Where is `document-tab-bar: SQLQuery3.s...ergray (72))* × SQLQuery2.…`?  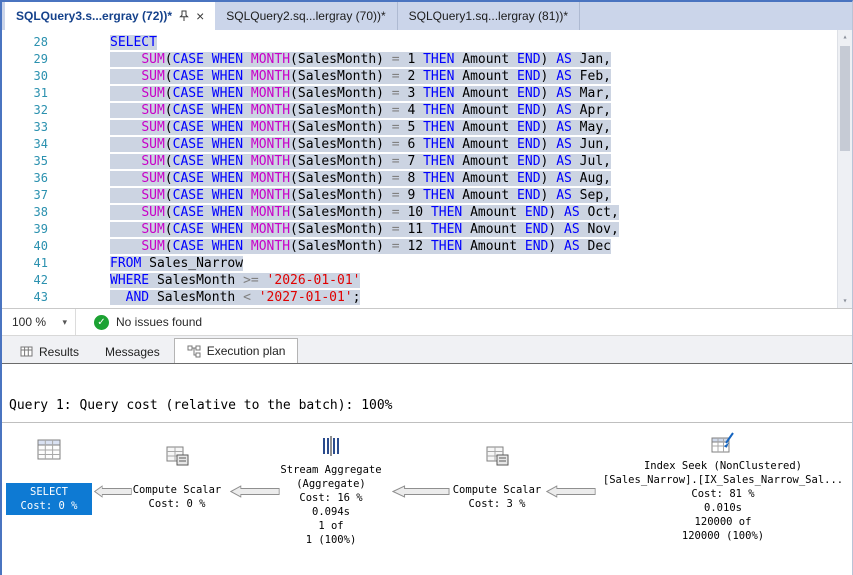 document-tab-bar: SQLQuery3.s...ergray (72))* × SQLQuery2.… is located at coordinates (427, 16).